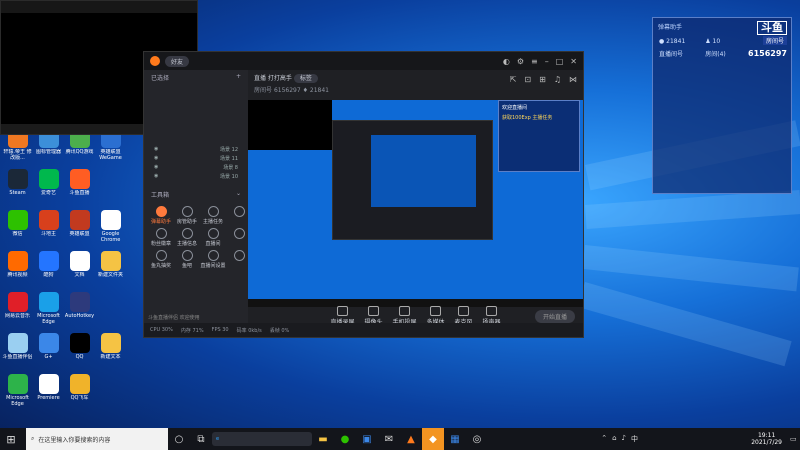 The width and height of the screenshot is (800, 450). I want to click on chat-taskbar-icon: ▣, so click(367, 439).